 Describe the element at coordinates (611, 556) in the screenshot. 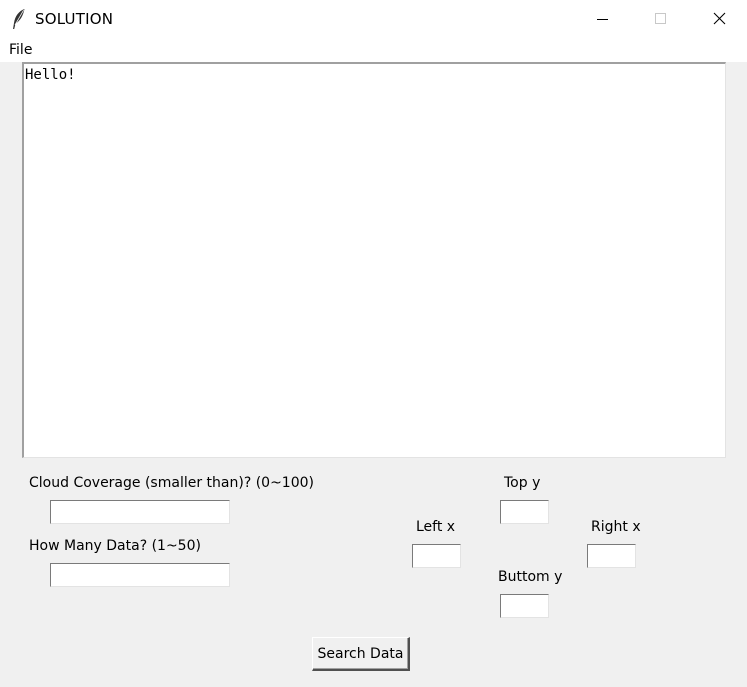

I see `right-x-input` at that location.